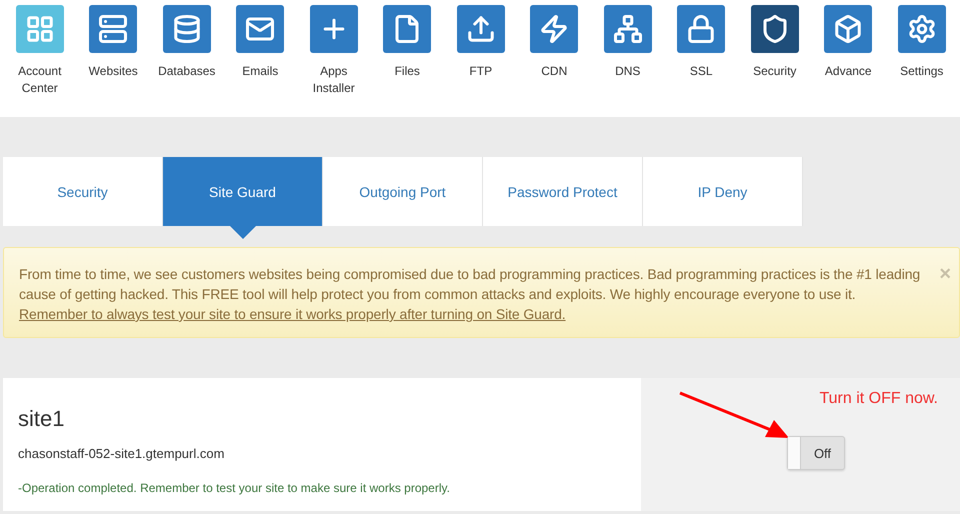 This screenshot has width=960, height=514. Describe the element at coordinates (775, 71) in the screenshot. I see `nav-label: Security` at that location.